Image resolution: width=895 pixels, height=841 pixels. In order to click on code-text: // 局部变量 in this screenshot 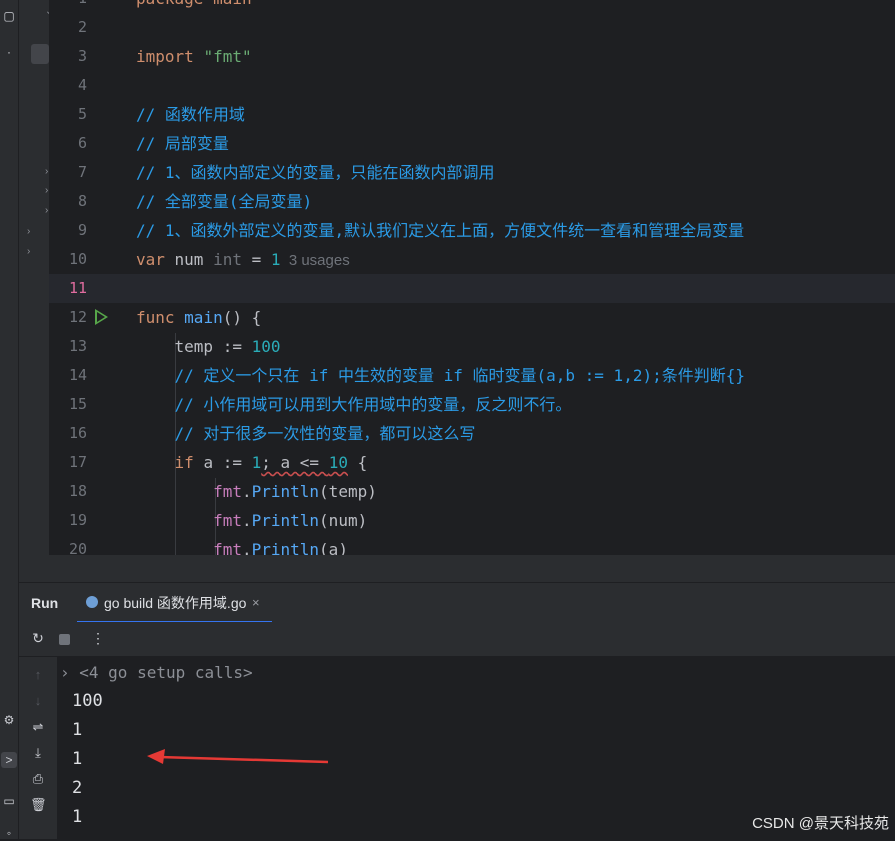, I will do `click(182, 143)`.